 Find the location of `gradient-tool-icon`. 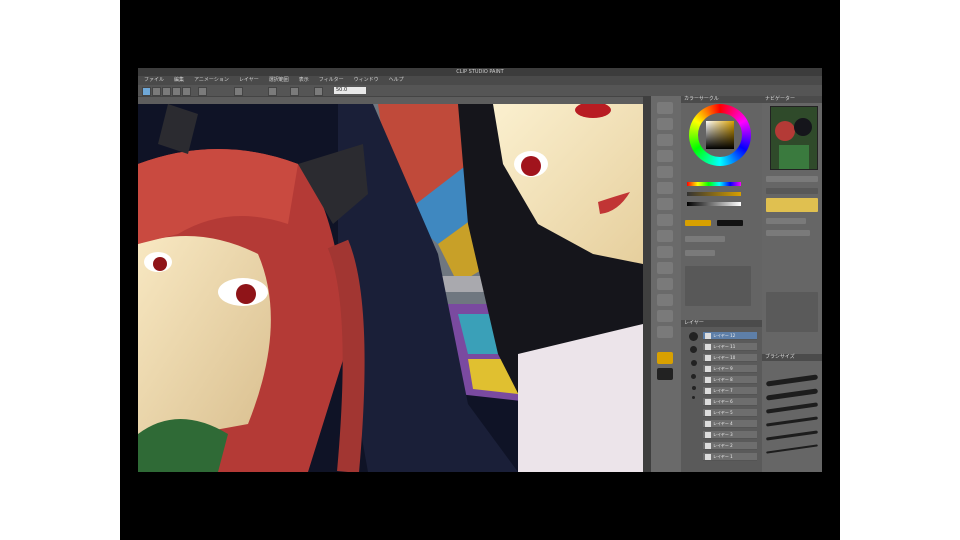

gradient-tool-icon is located at coordinates (665, 300).